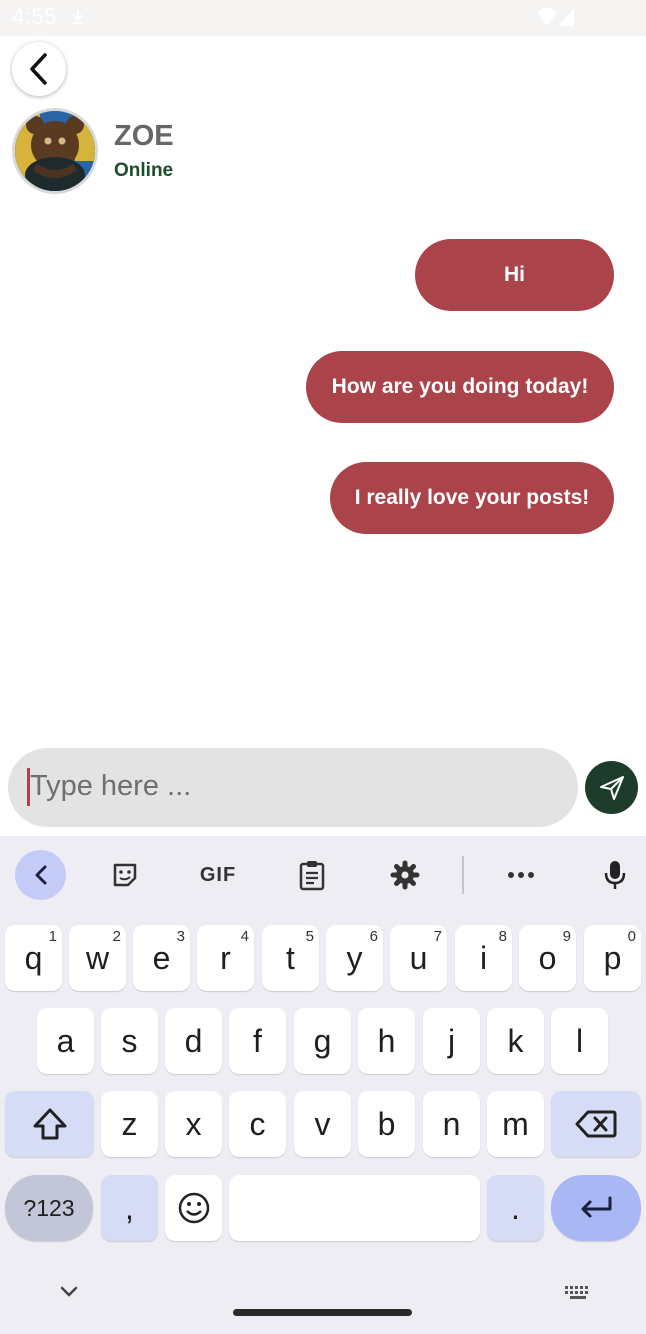 The height and width of the screenshot is (1334, 646). I want to click on numbers-key: ?123, so click(49, 1208).